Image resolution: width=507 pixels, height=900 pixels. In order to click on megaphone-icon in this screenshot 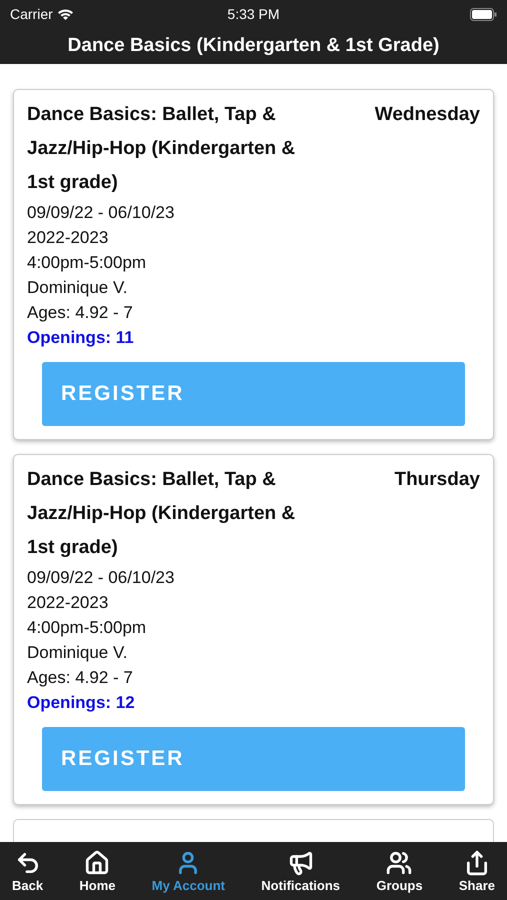, I will do `click(301, 863)`.